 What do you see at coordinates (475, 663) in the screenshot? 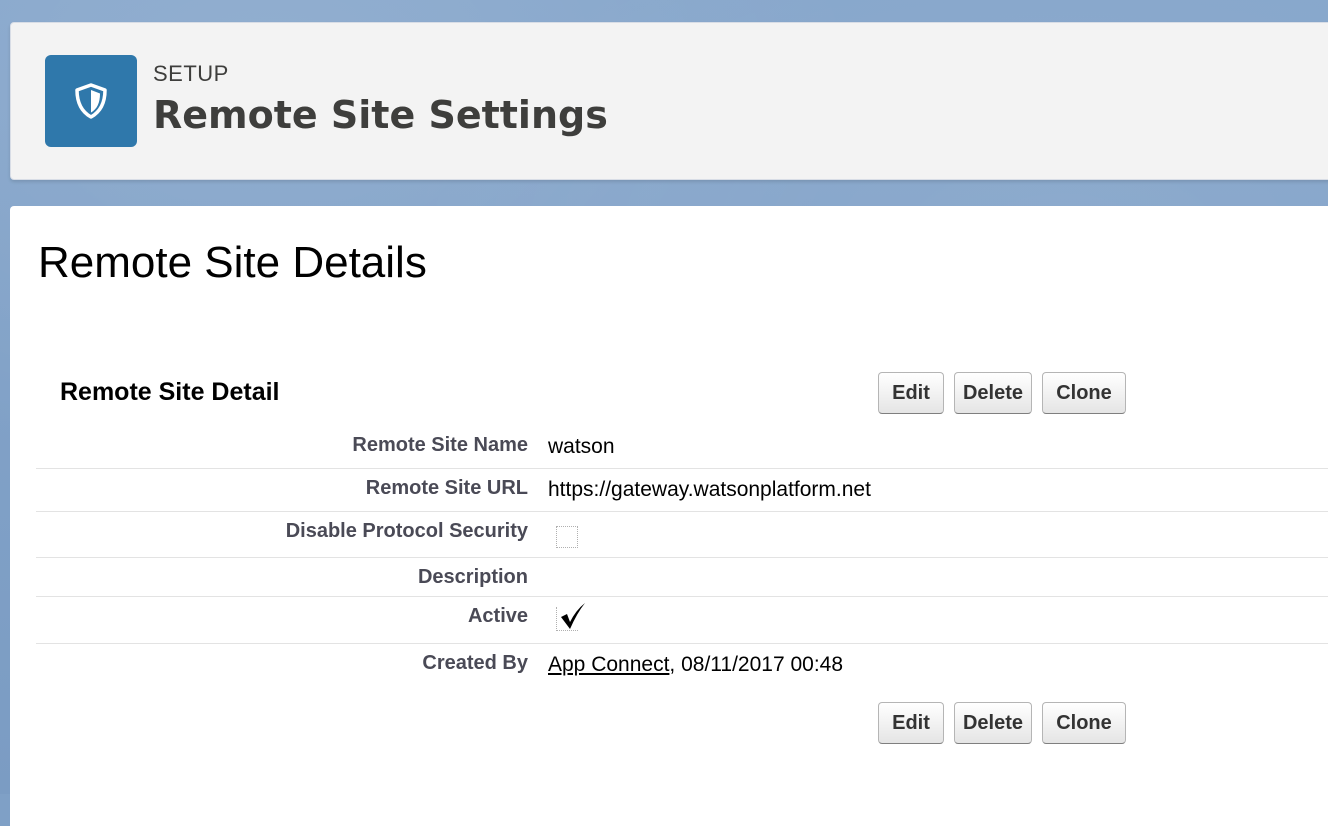
I see `field-label: Created By` at bounding box center [475, 663].